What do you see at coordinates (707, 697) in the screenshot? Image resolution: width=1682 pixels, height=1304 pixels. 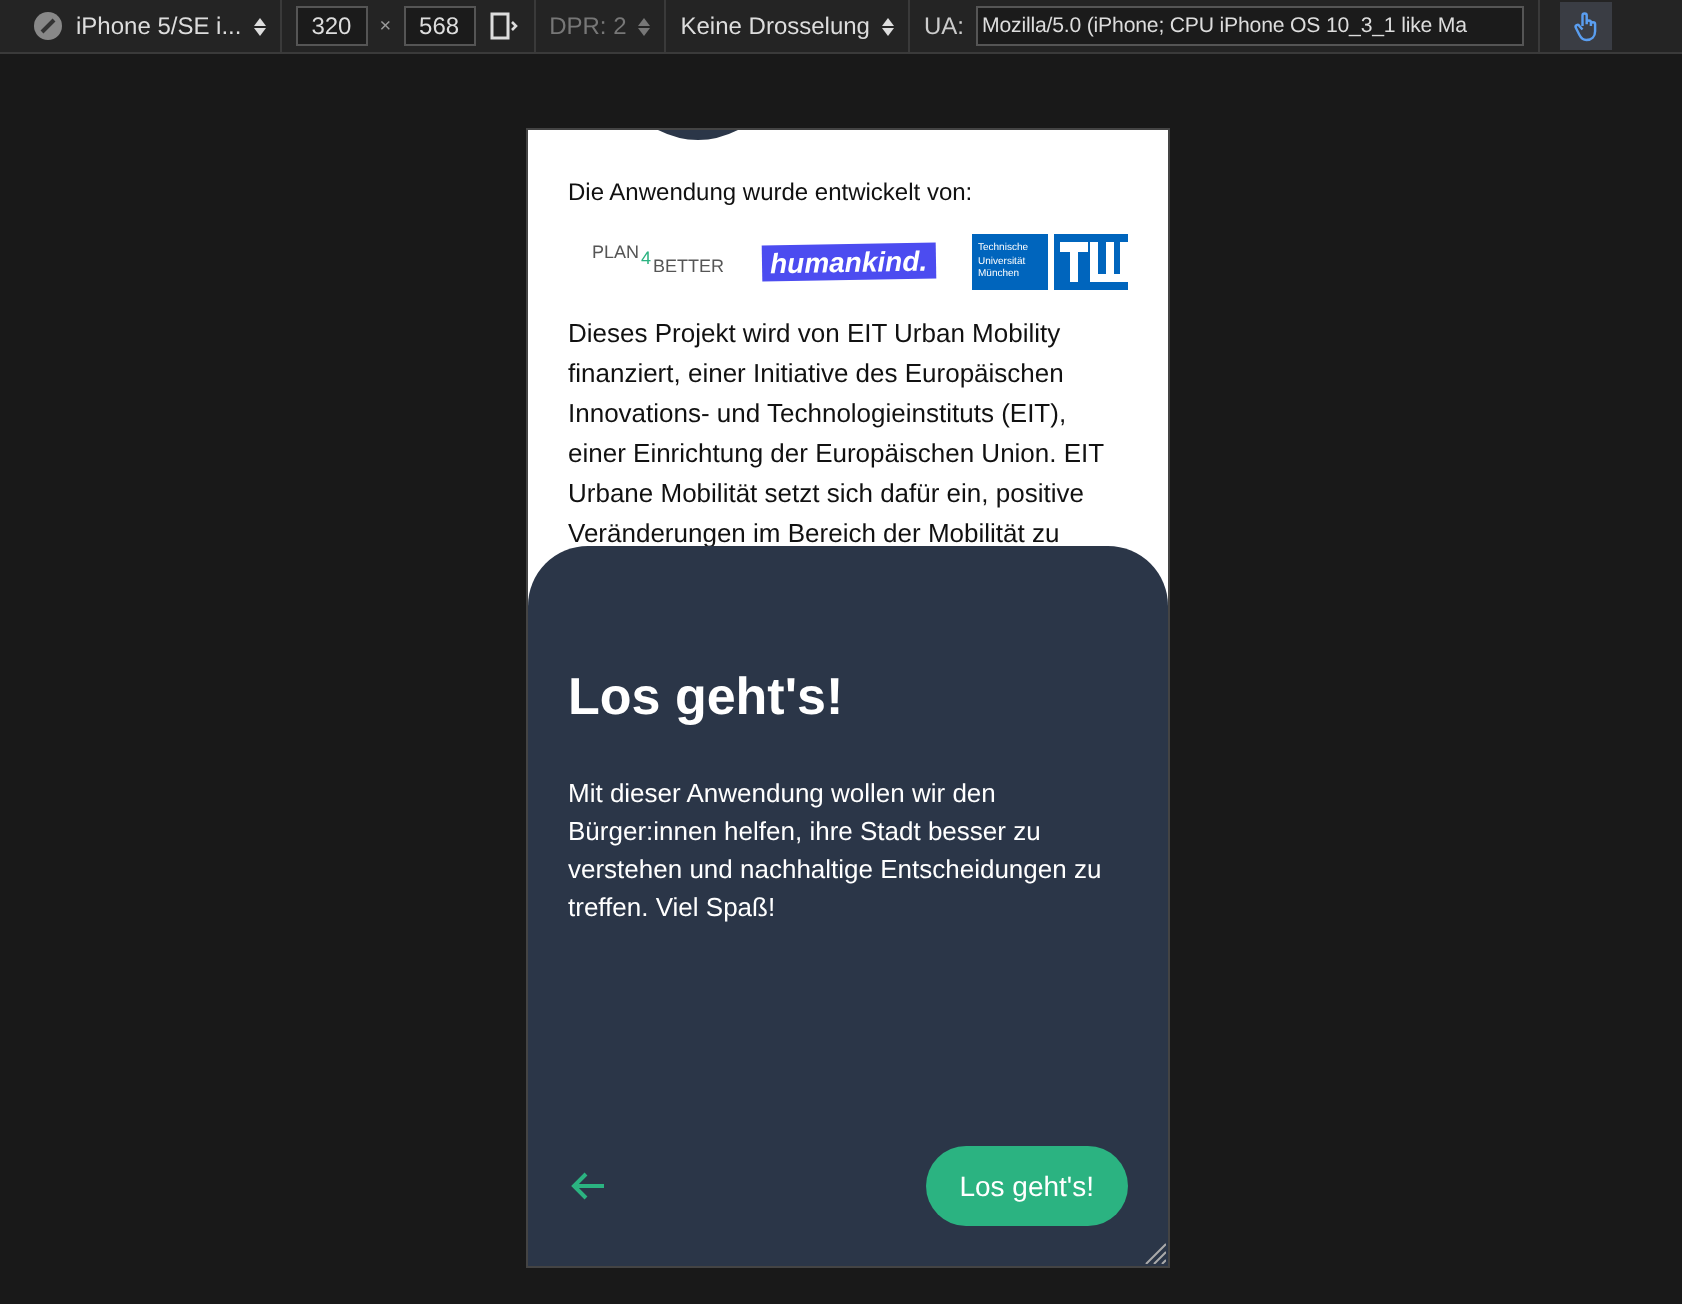 I see `sheet-title: Los geht's!` at bounding box center [707, 697].